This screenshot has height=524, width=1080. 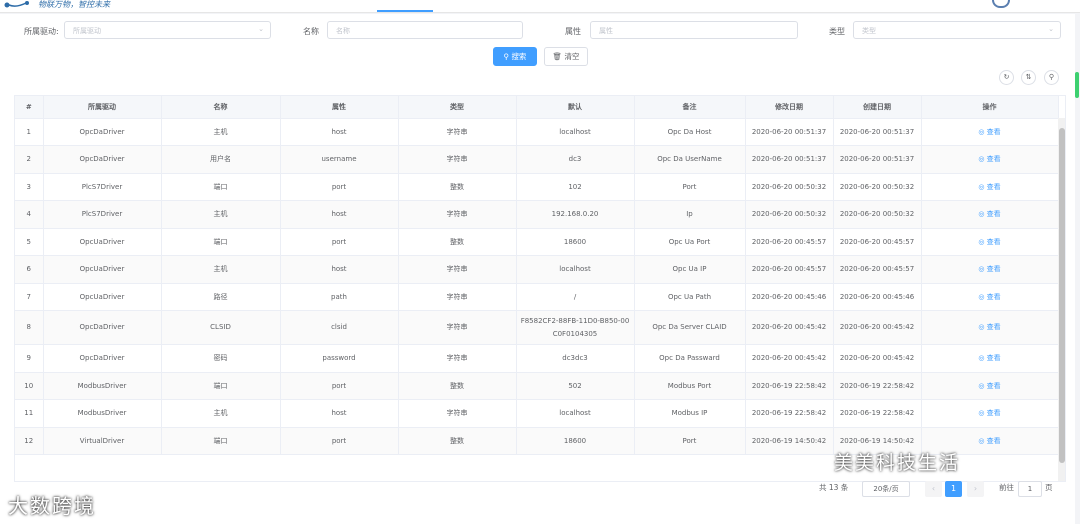 What do you see at coordinates (897, 463) in the screenshot?
I see `wechat-watermark: 美美科技生活` at bounding box center [897, 463].